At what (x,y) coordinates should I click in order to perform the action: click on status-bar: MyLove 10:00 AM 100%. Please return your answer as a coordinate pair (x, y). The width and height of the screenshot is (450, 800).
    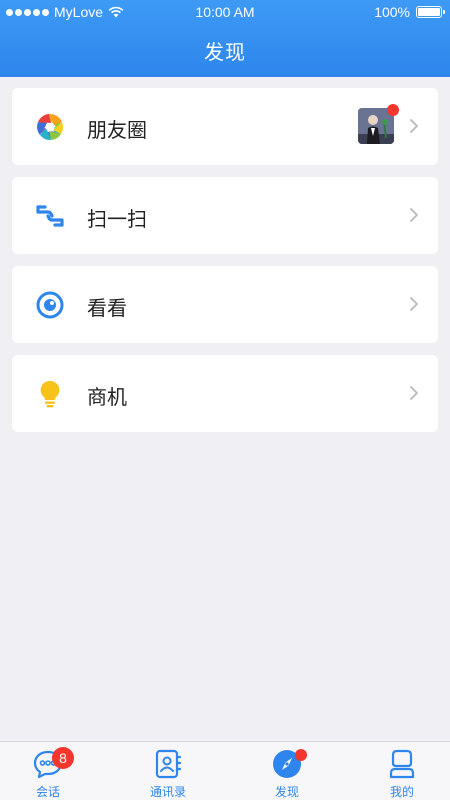
    Looking at the image, I should click on (225, 13).